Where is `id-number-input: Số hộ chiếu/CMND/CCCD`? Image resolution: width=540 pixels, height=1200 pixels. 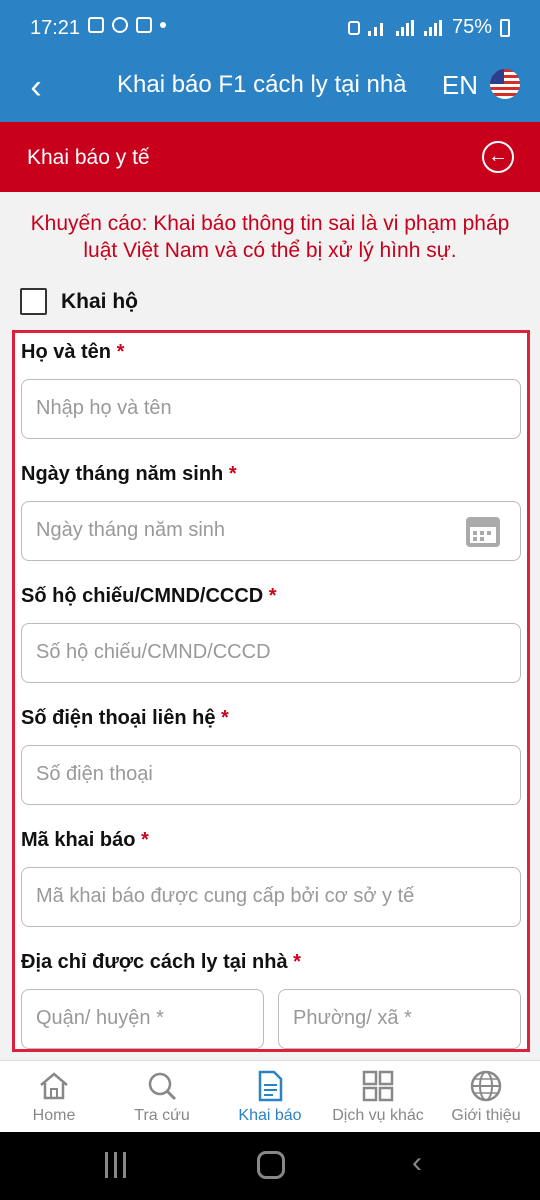 id-number-input: Số hộ chiếu/CMND/CCCD is located at coordinates (271, 653).